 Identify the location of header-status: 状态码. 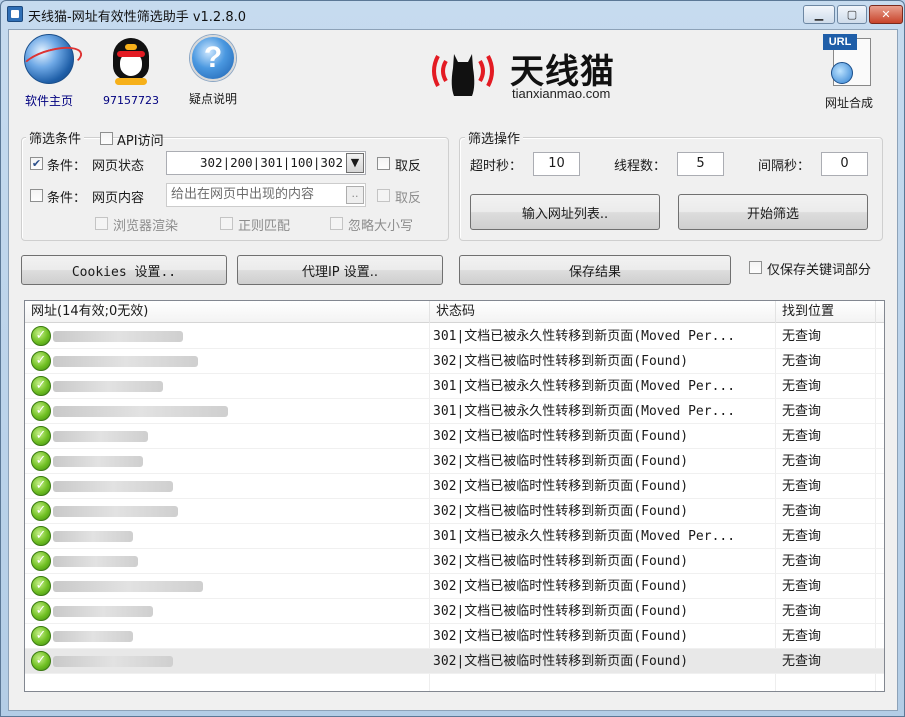
(603, 312).